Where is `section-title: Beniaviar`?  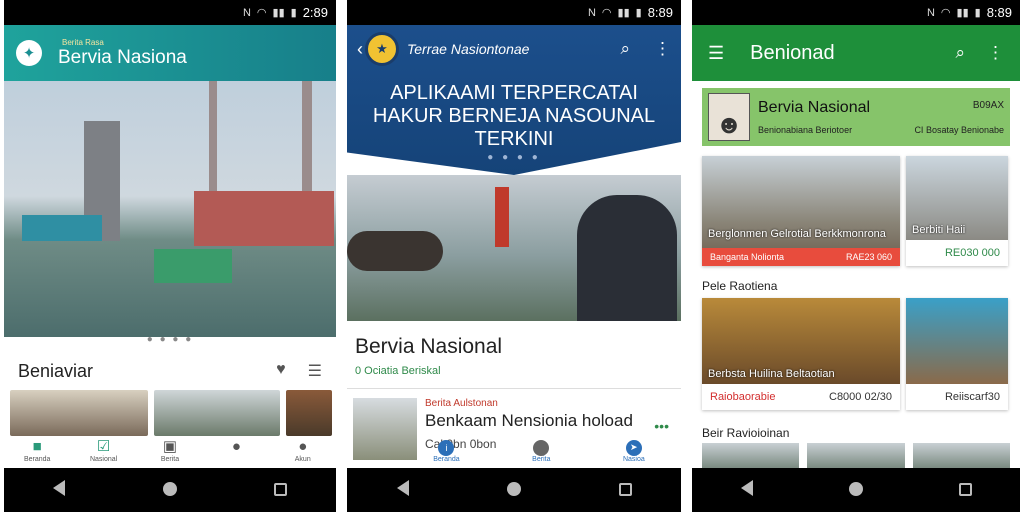
section-title: Beniaviar is located at coordinates (56, 370).